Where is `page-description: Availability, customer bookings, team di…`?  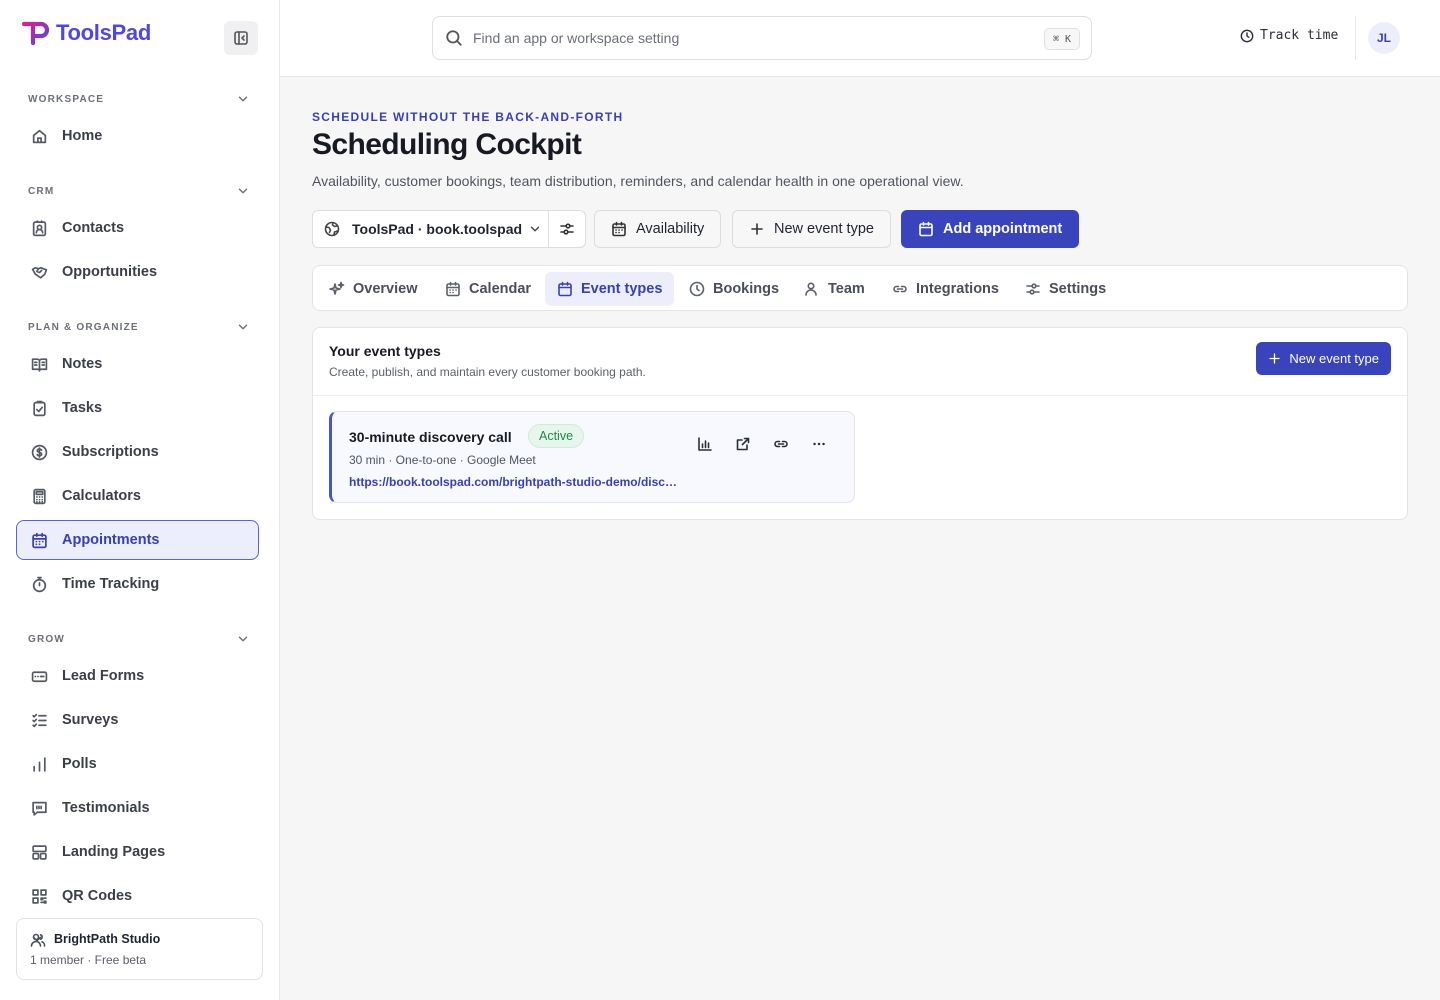
page-description: Availability, customer bookings, team di… is located at coordinates (638, 181).